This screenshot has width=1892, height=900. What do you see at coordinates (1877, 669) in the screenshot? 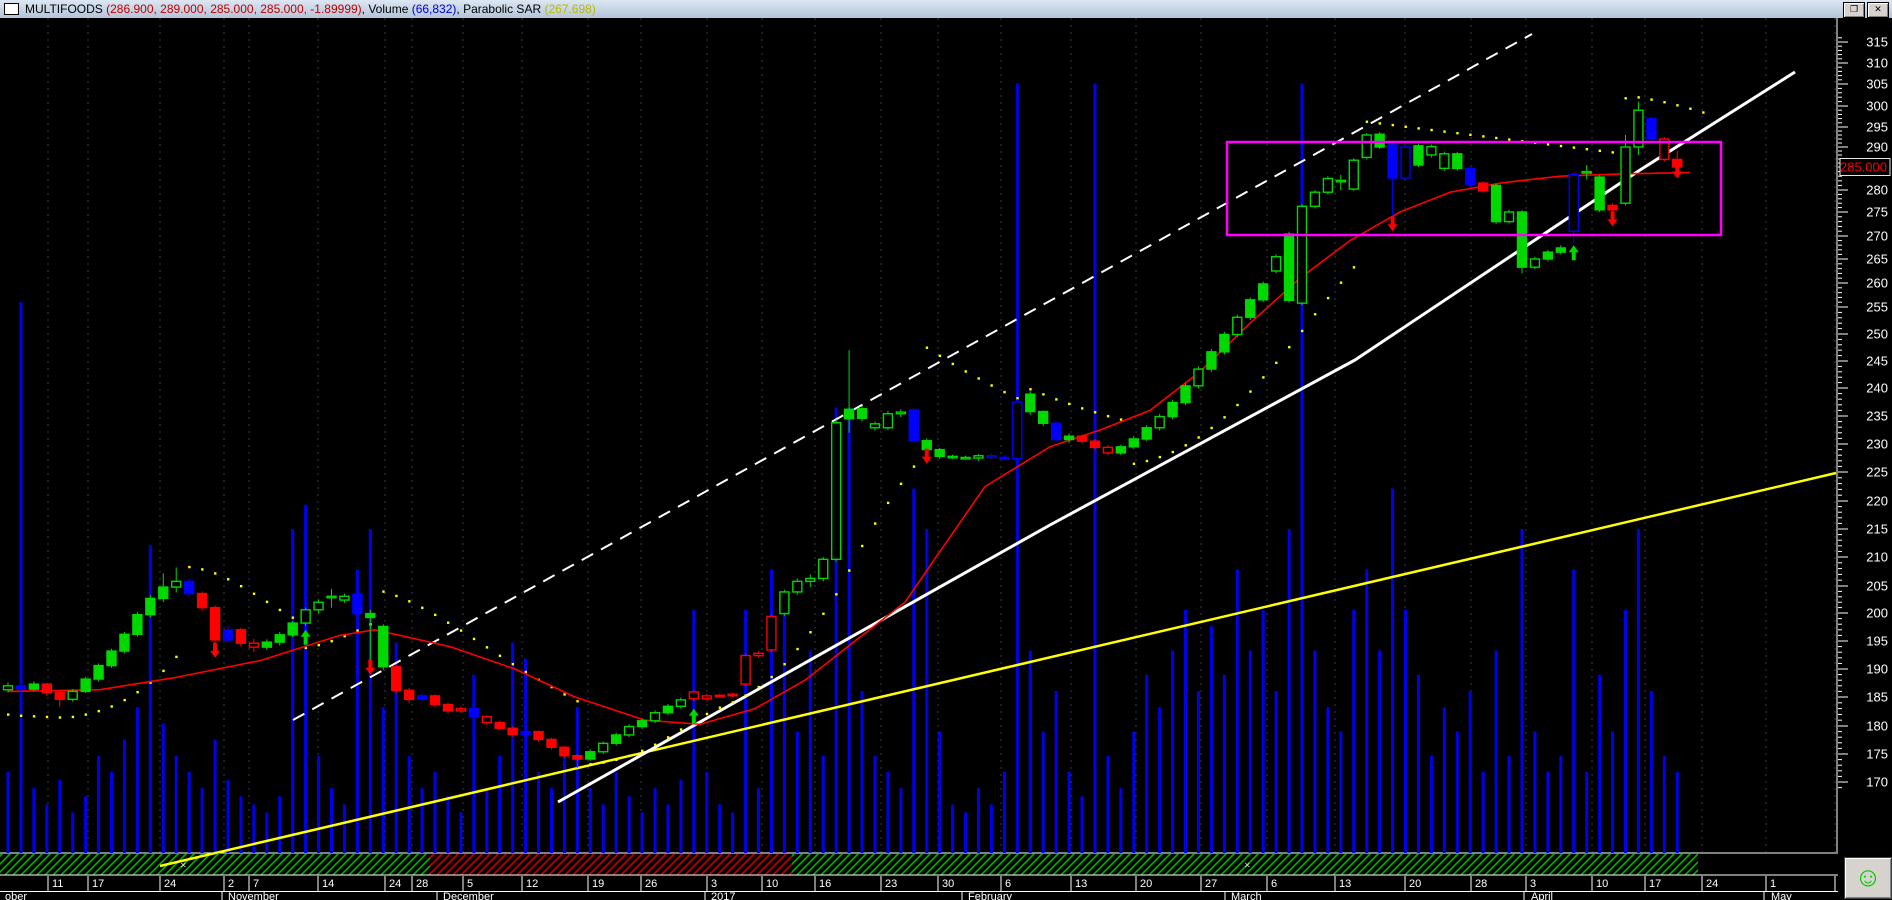
I see `price-axis-label: 190` at bounding box center [1877, 669].